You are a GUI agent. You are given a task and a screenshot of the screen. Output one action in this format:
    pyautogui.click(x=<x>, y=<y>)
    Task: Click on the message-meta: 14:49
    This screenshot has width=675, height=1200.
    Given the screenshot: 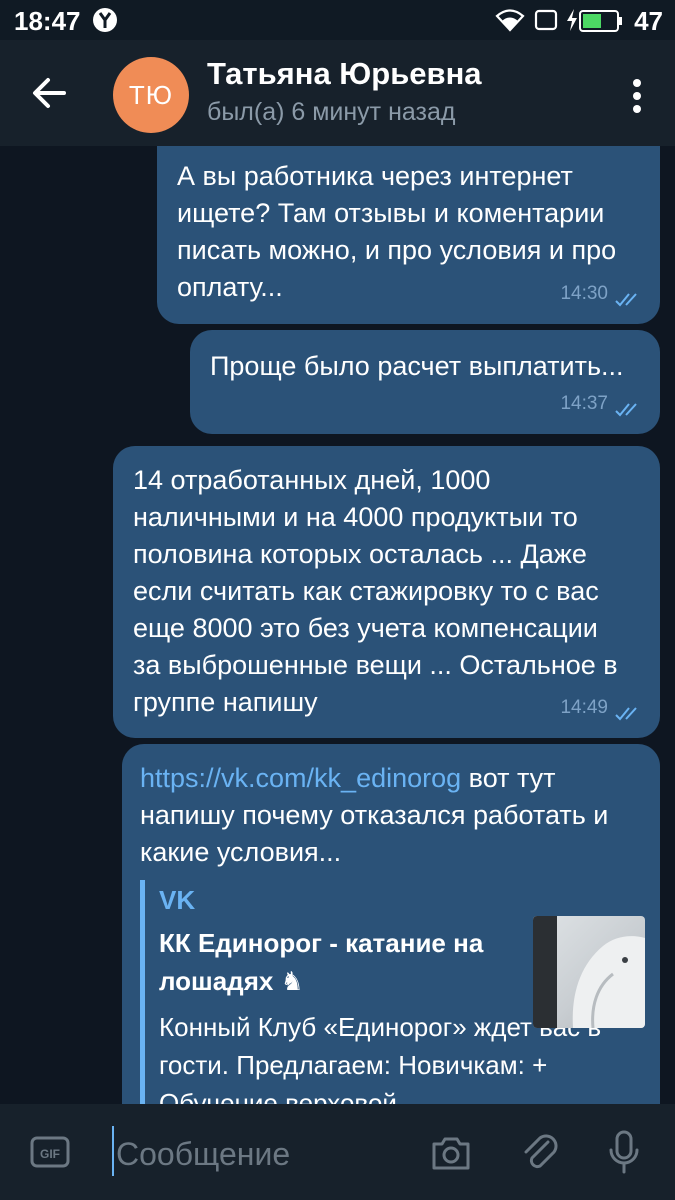 What is the action you would take?
    pyautogui.click(x=602, y=707)
    